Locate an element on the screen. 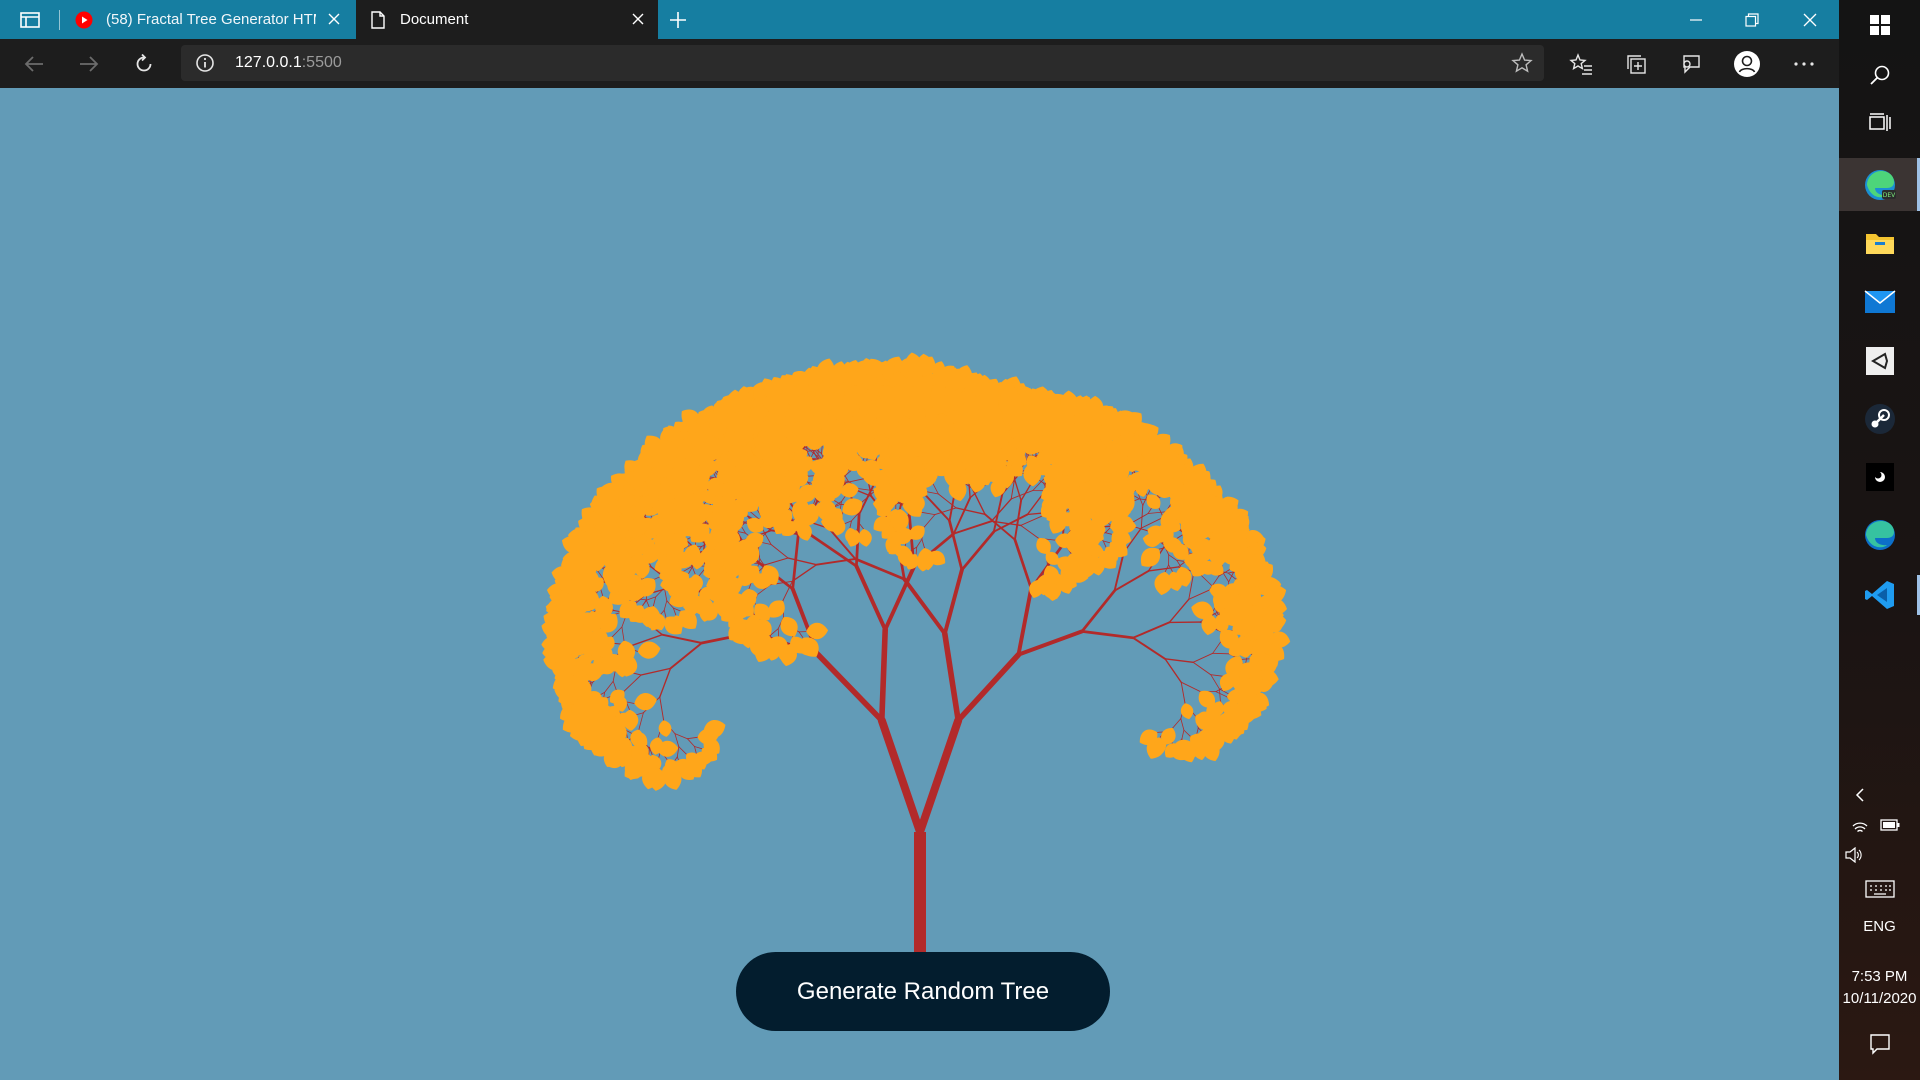  star-icon is located at coordinates (1522, 63).